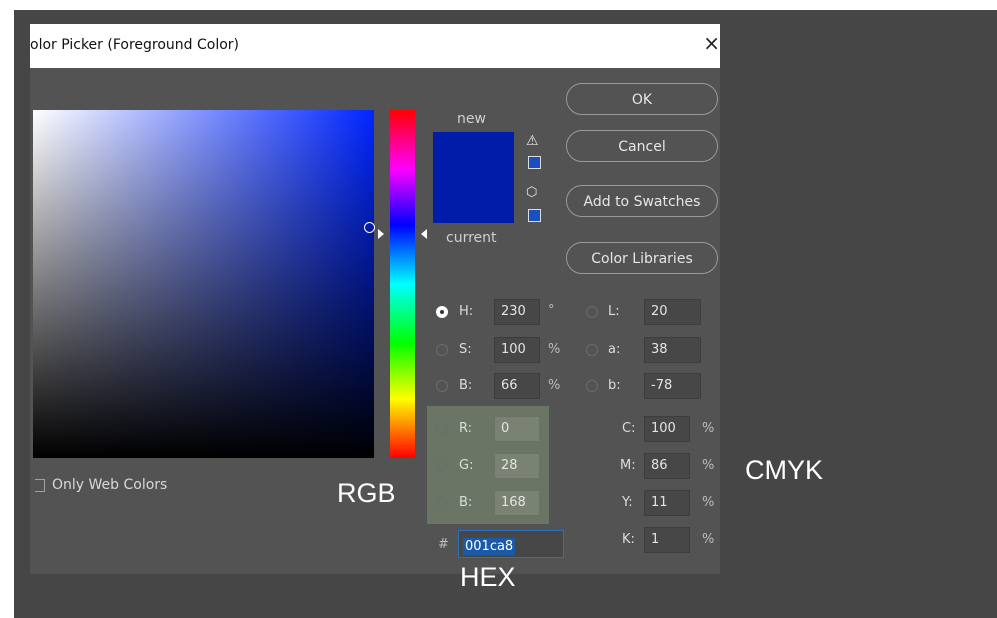 The width and height of the screenshot is (997, 618). What do you see at coordinates (465, 349) in the screenshot?
I see `saturation-label: S:` at bounding box center [465, 349].